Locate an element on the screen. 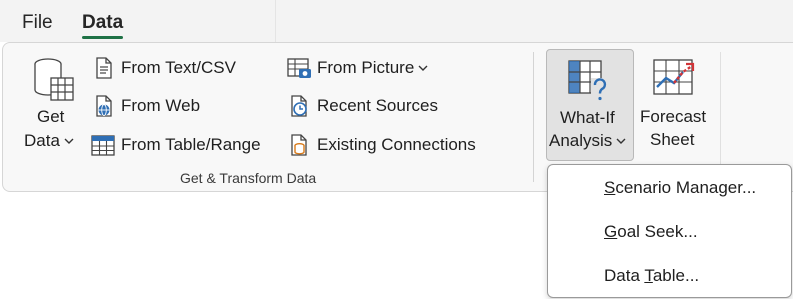 This screenshot has height=299, width=793. get-data-label-line1: Get is located at coordinates (51, 116).